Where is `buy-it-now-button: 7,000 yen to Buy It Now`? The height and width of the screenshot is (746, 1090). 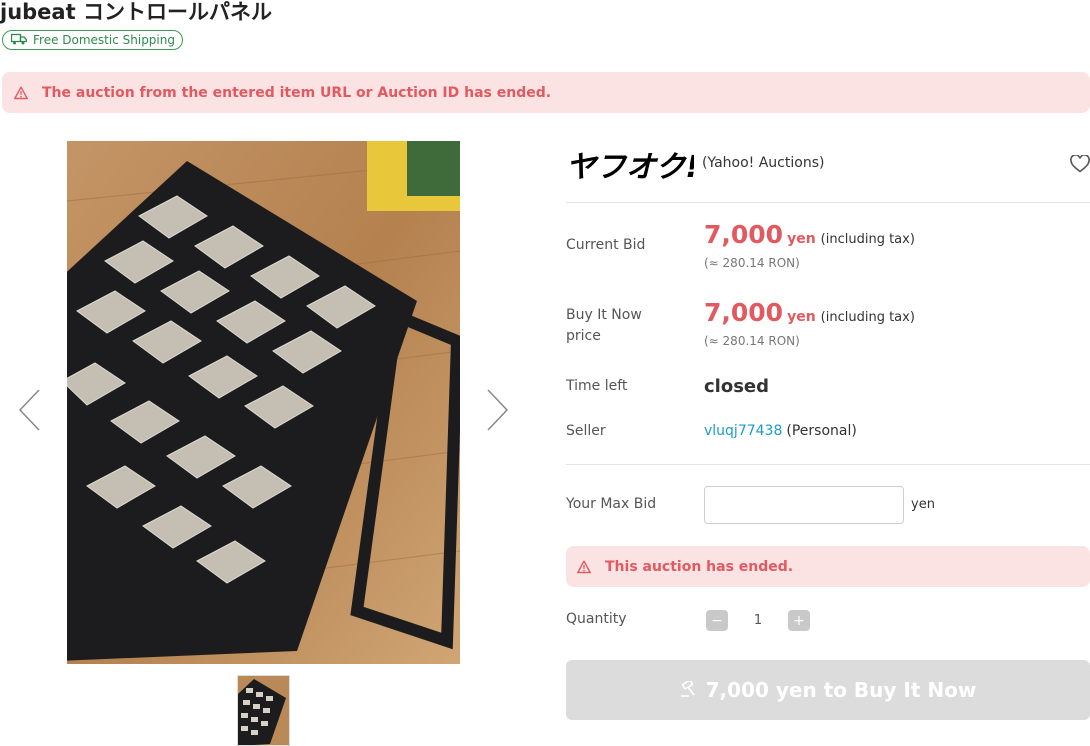
buy-it-now-button: 7,000 yen to Buy It Now is located at coordinates (828, 690).